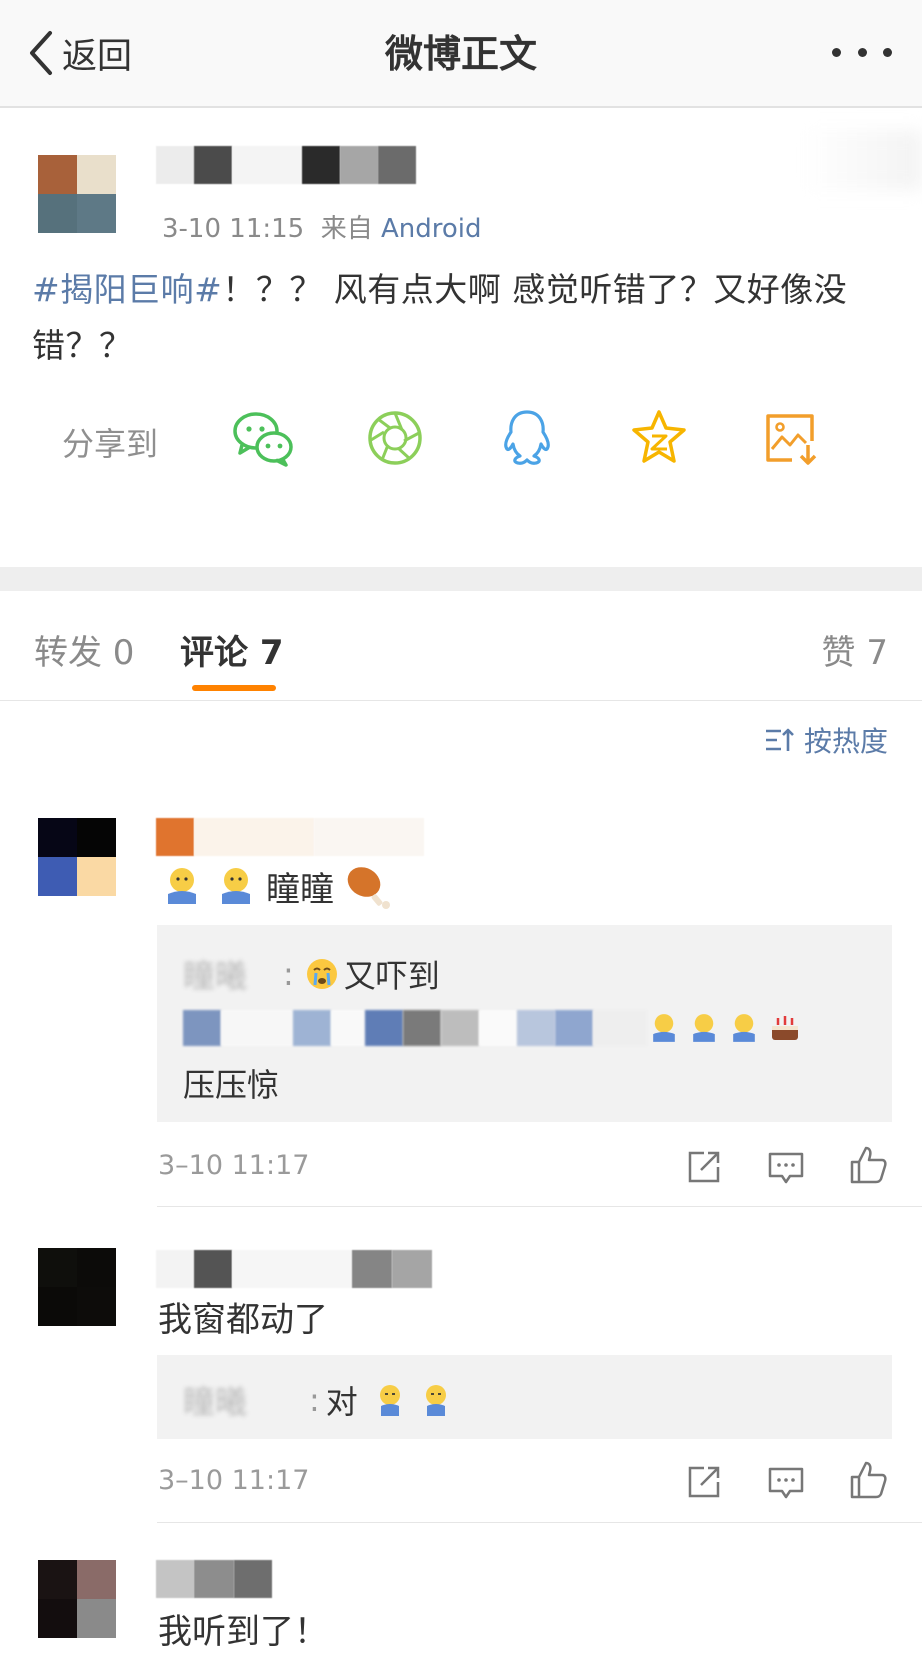  Describe the element at coordinates (461, 441) in the screenshot. I see `share-bar: 分享到` at that location.